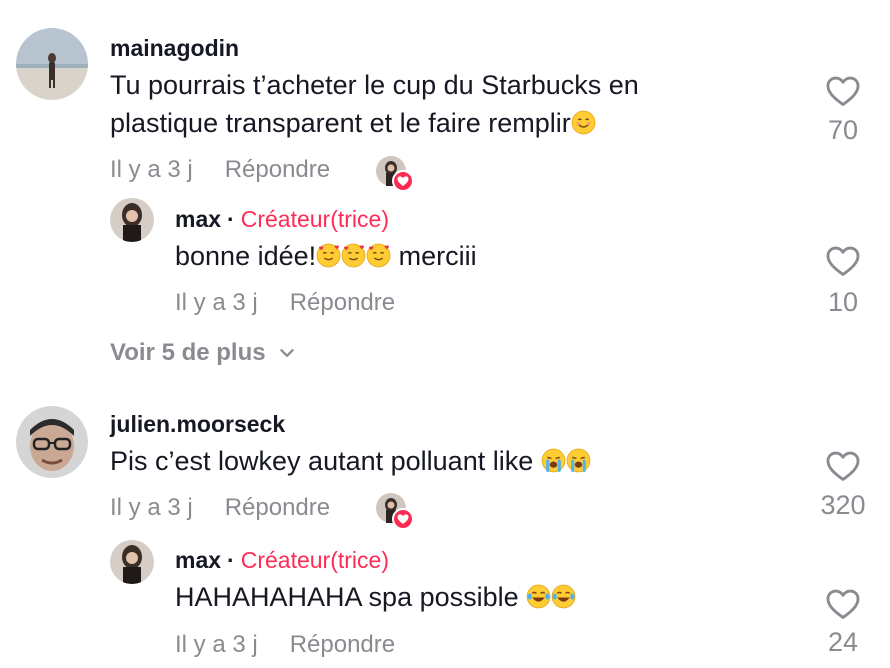 Image resolution: width=890 pixels, height=668 pixels. Describe the element at coordinates (843, 505) in the screenshot. I see `like-count: 320` at that location.